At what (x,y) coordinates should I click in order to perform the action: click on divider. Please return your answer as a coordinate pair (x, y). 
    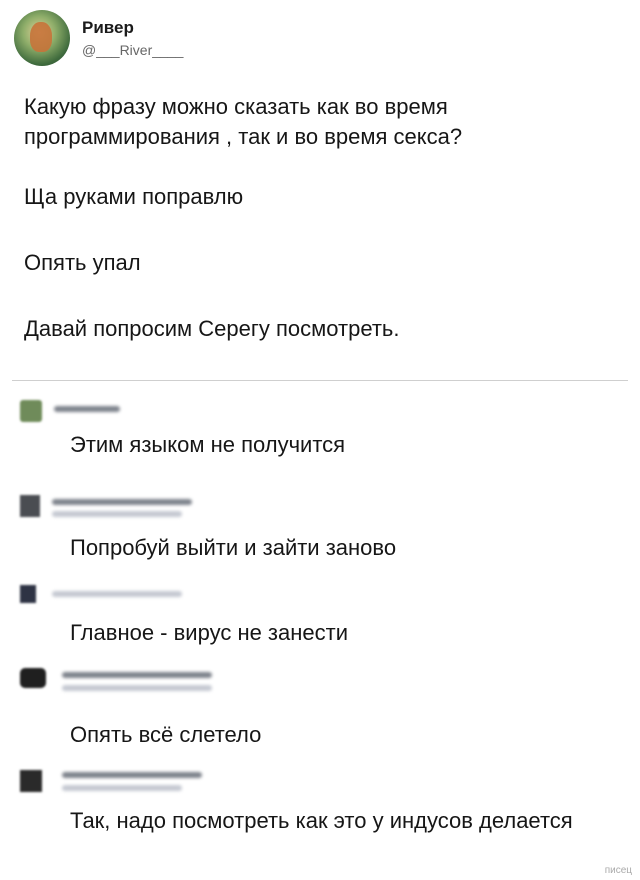
    Looking at the image, I should click on (320, 380).